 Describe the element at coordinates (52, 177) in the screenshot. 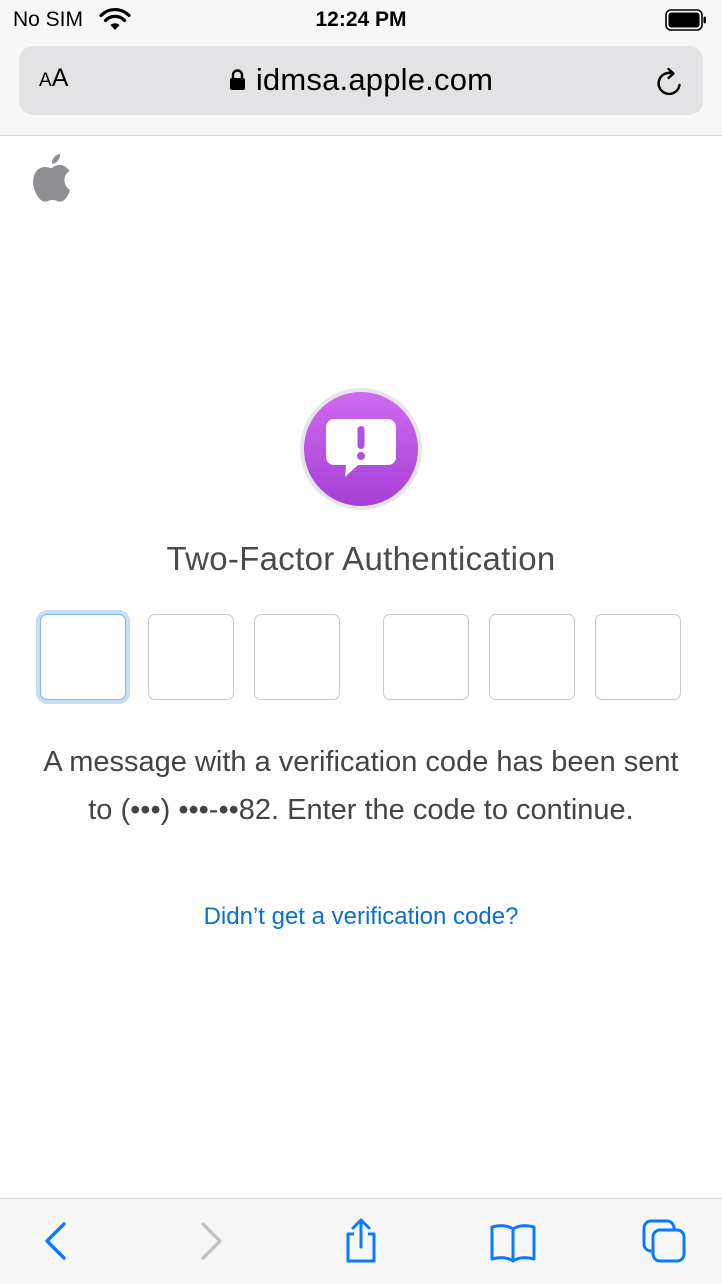

I see `apple-logo-icon` at that location.